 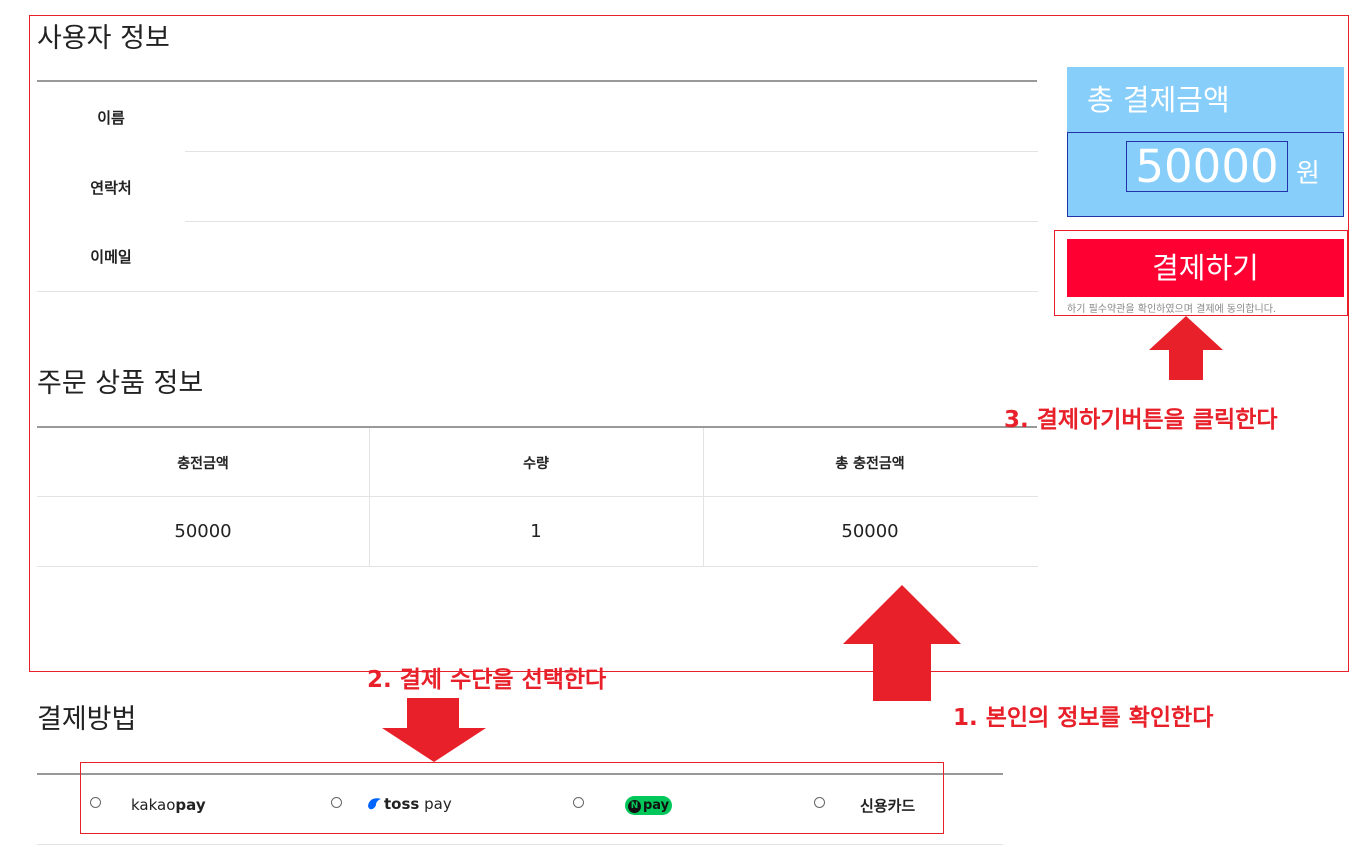 What do you see at coordinates (537, 496) in the screenshot?
I see `table-header-divider` at bounding box center [537, 496].